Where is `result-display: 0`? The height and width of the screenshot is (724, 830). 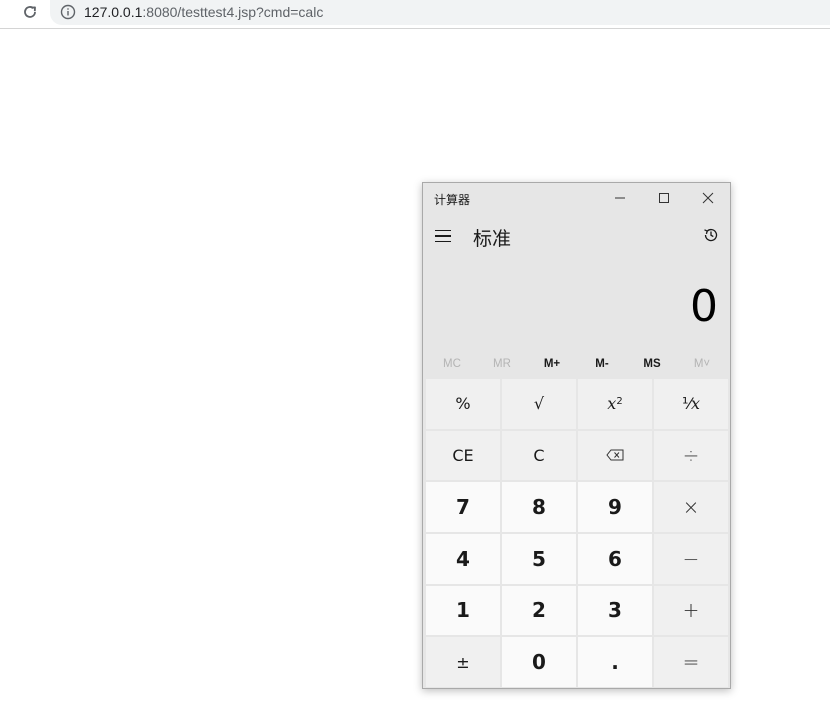
result-display: 0 is located at coordinates (704, 306).